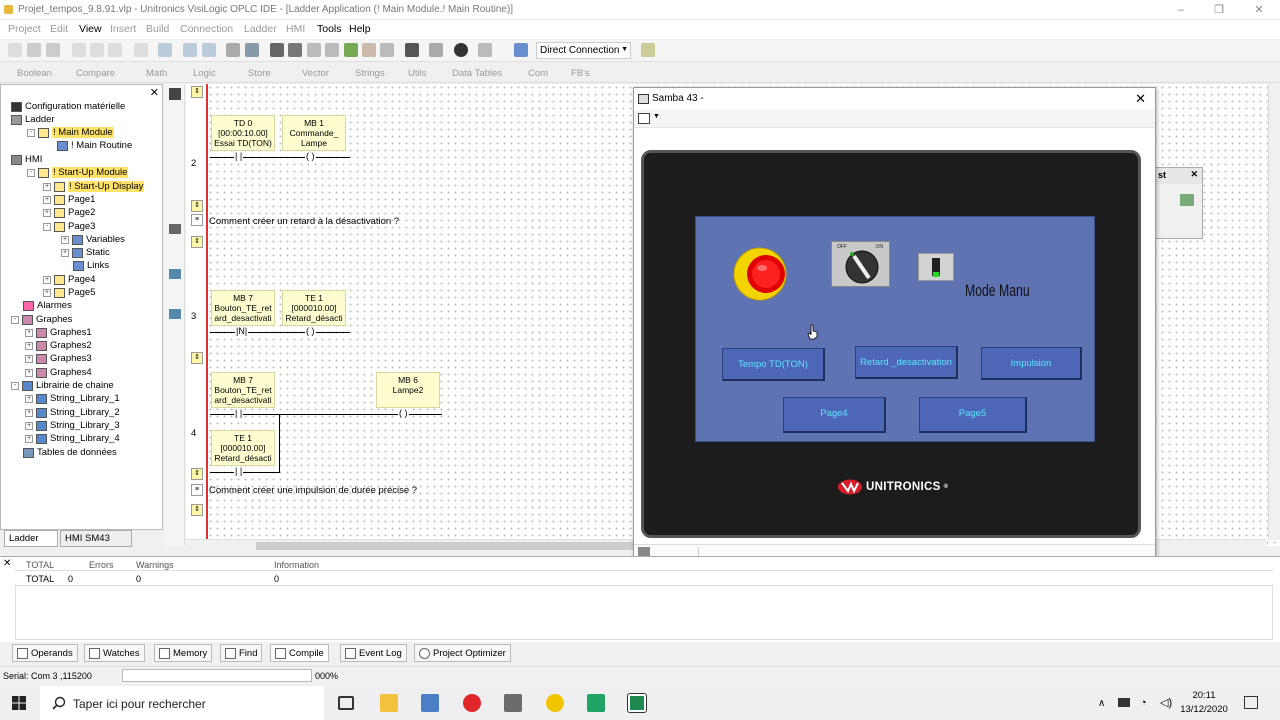  I want to click on fn-compare: Compare, so click(95, 73).